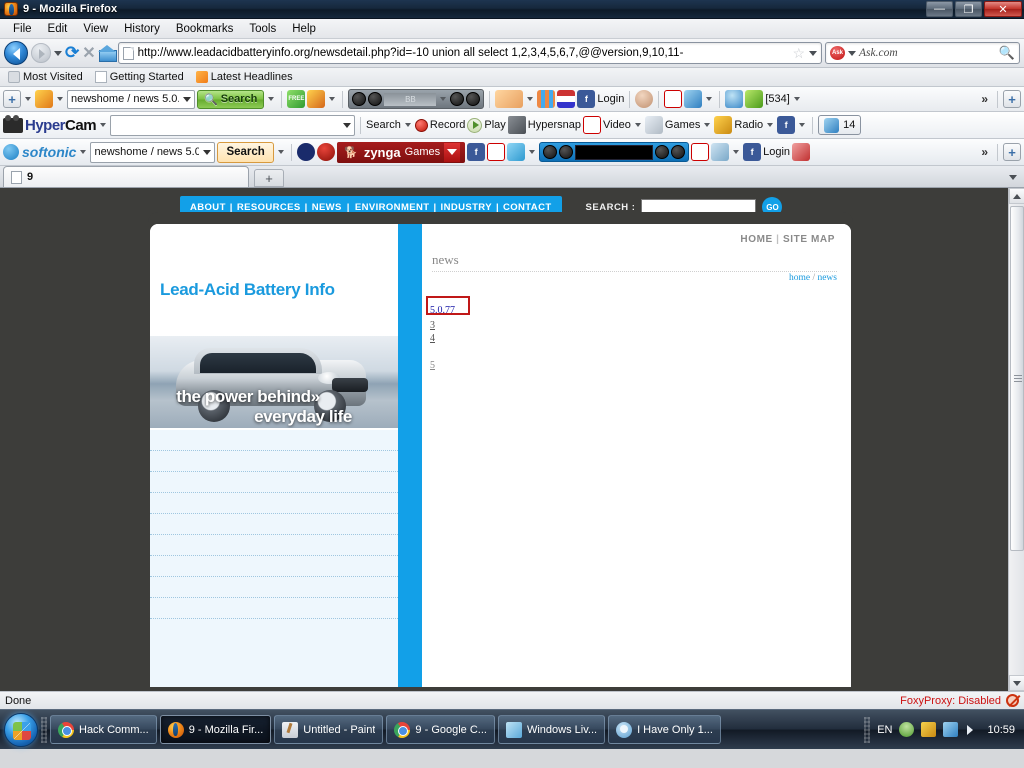  I want to click on hypersnap-icon, so click(516, 125).